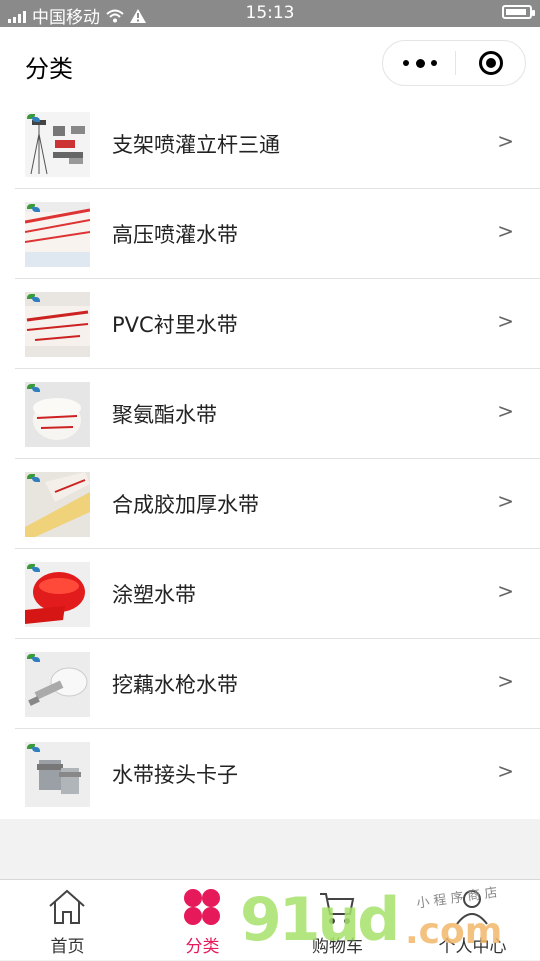  I want to click on category-label: 合成胶加厚水带, so click(185, 505).